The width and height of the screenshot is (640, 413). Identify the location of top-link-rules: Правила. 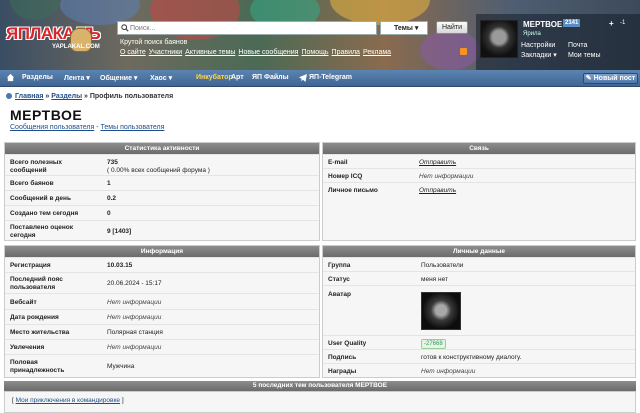
(346, 52).